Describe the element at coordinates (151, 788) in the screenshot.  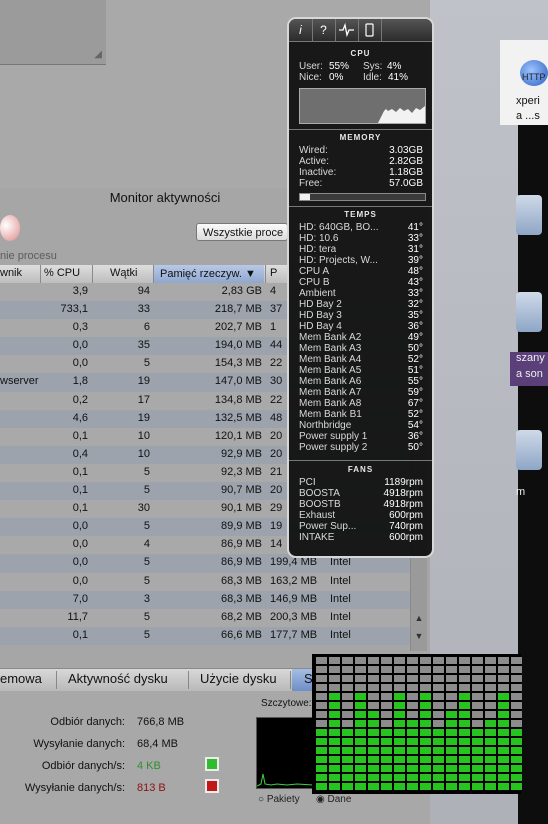
I see `sent-rate-value: 813 B` at that location.